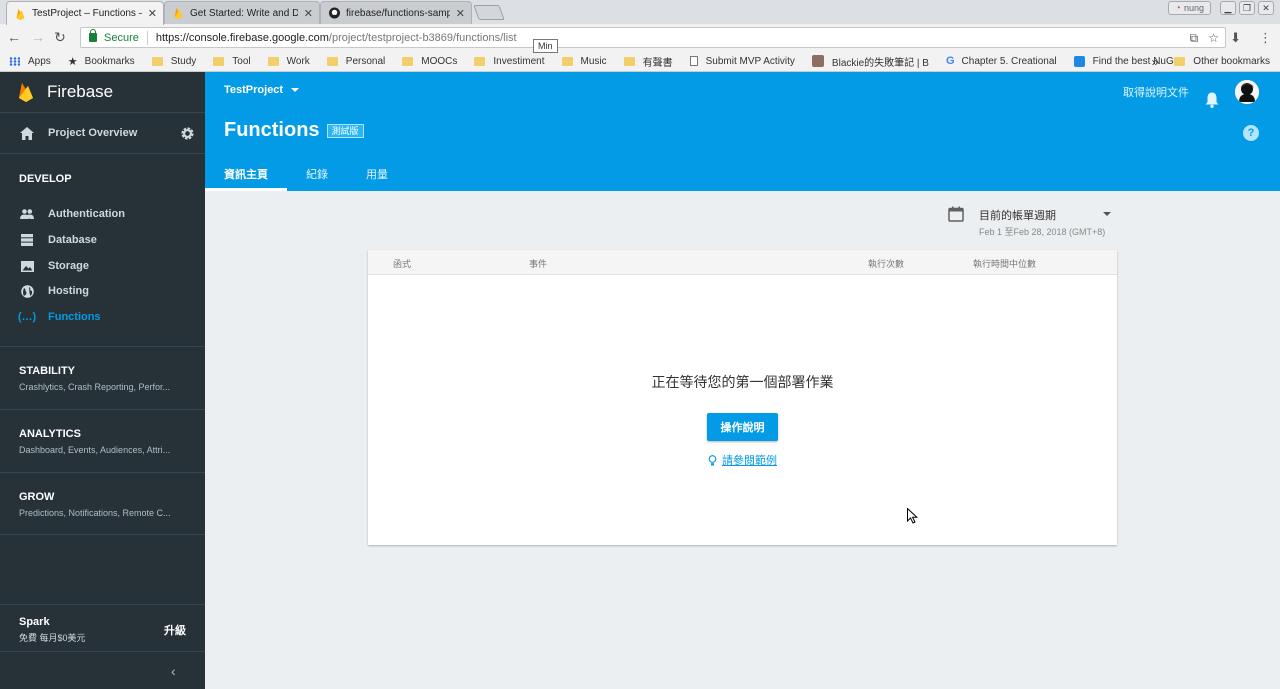  I want to click on bookmark-item: Submit MVP Activity, so click(742, 61).